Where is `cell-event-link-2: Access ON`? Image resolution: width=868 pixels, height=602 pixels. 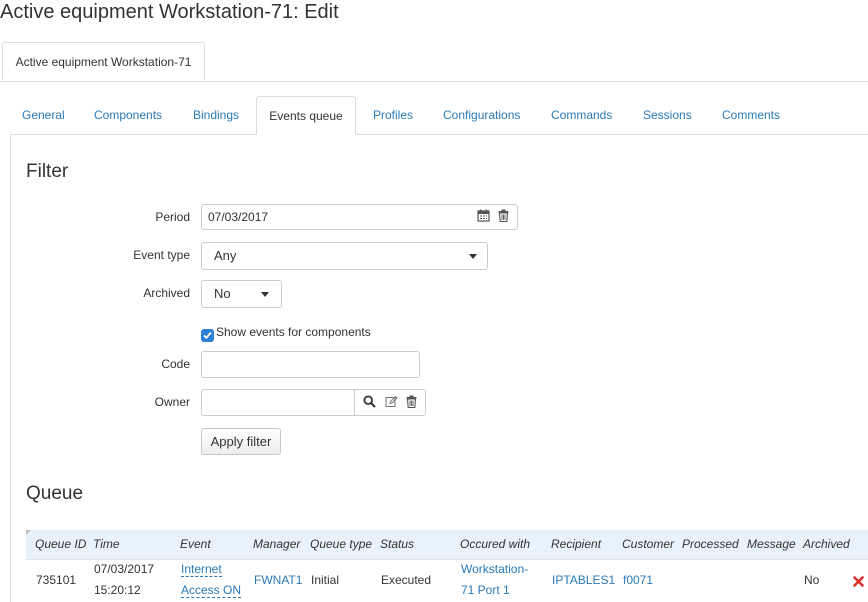 cell-event-link-2: Access ON is located at coordinates (211, 590).